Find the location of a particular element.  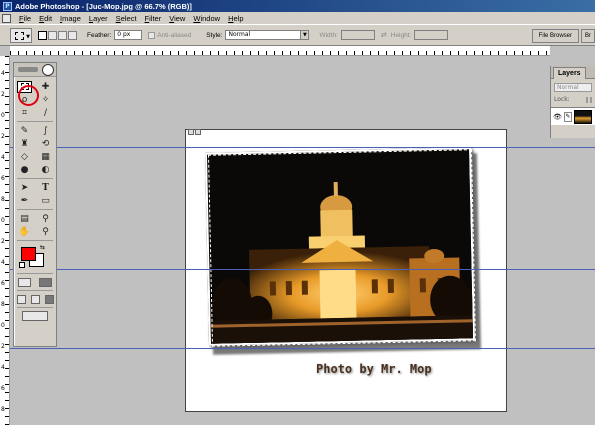

brush-tool-icon: ∫ is located at coordinates (45, 131).